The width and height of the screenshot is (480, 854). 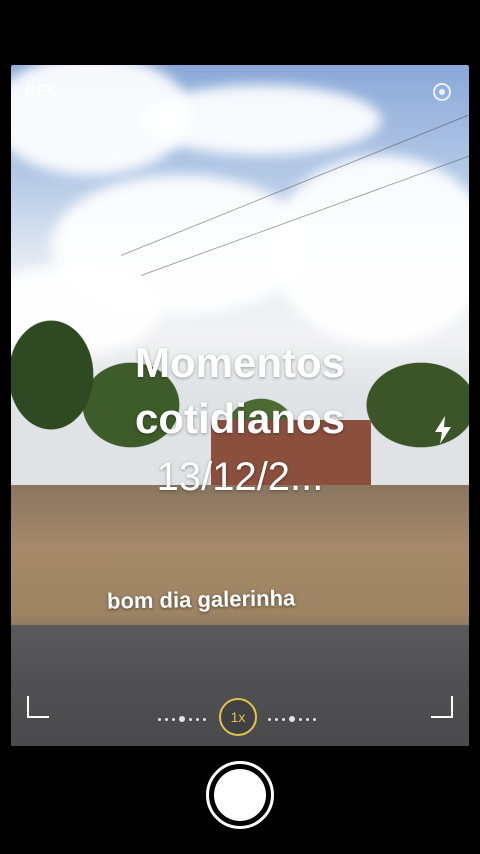 I want to click on shutter-button-inner, so click(x=240, y=795).